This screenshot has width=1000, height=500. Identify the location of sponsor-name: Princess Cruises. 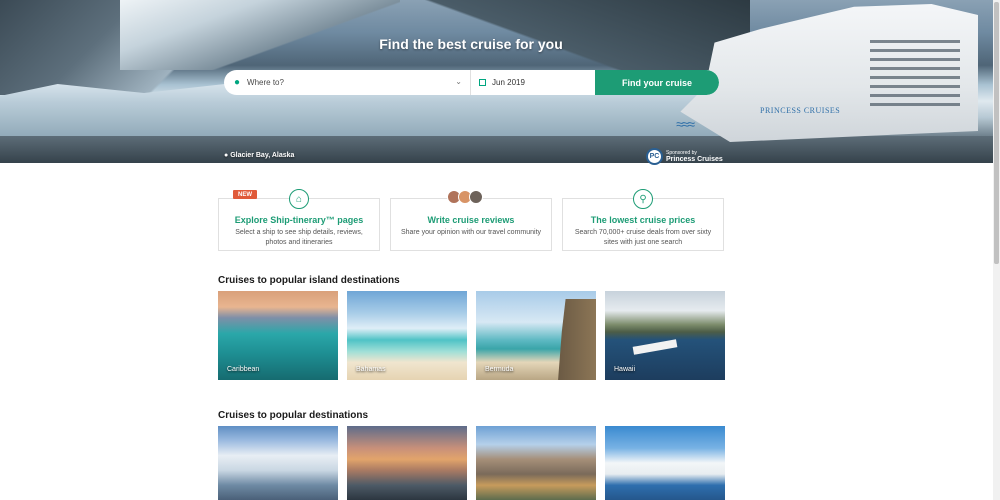
(694, 159).